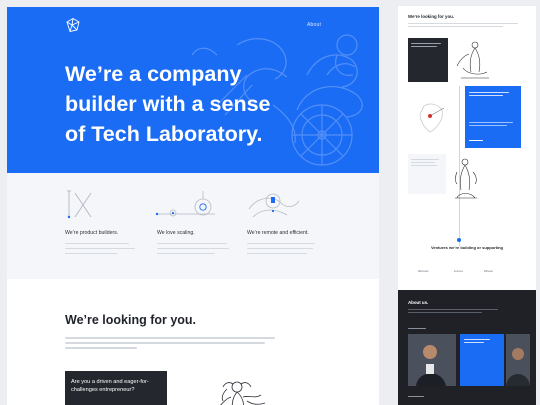 Image resolution: width=540 pixels, height=405 pixels. What do you see at coordinates (459, 240) in the screenshot?
I see `timeline-dot` at bounding box center [459, 240].